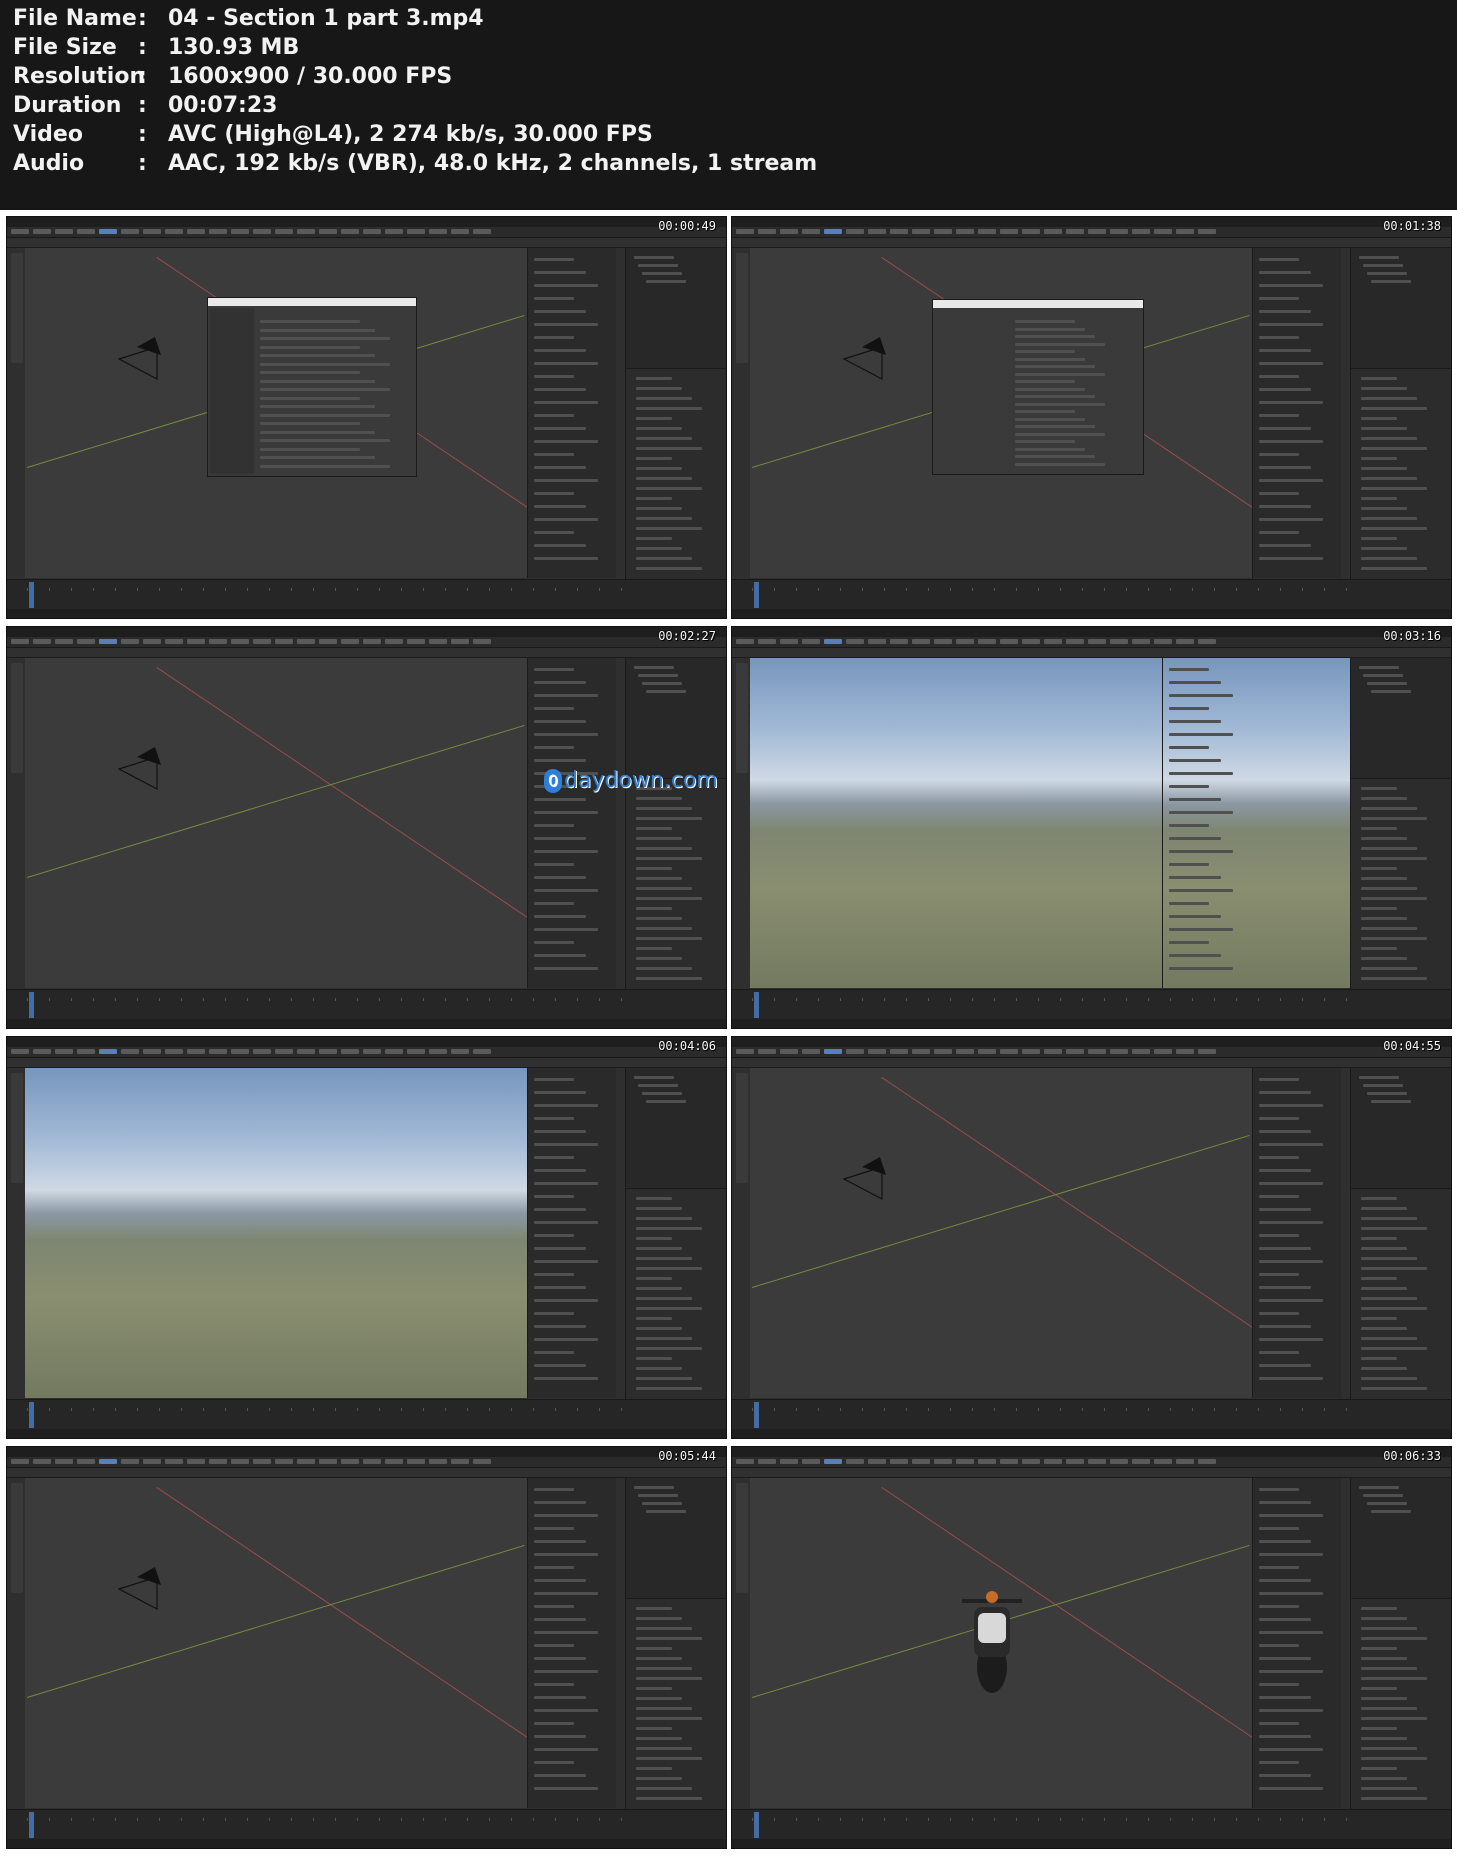 Image resolution: width=1457 pixels, height=1857 pixels. Describe the element at coordinates (675, 1703) in the screenshot. I see `properties-editor` at that location.